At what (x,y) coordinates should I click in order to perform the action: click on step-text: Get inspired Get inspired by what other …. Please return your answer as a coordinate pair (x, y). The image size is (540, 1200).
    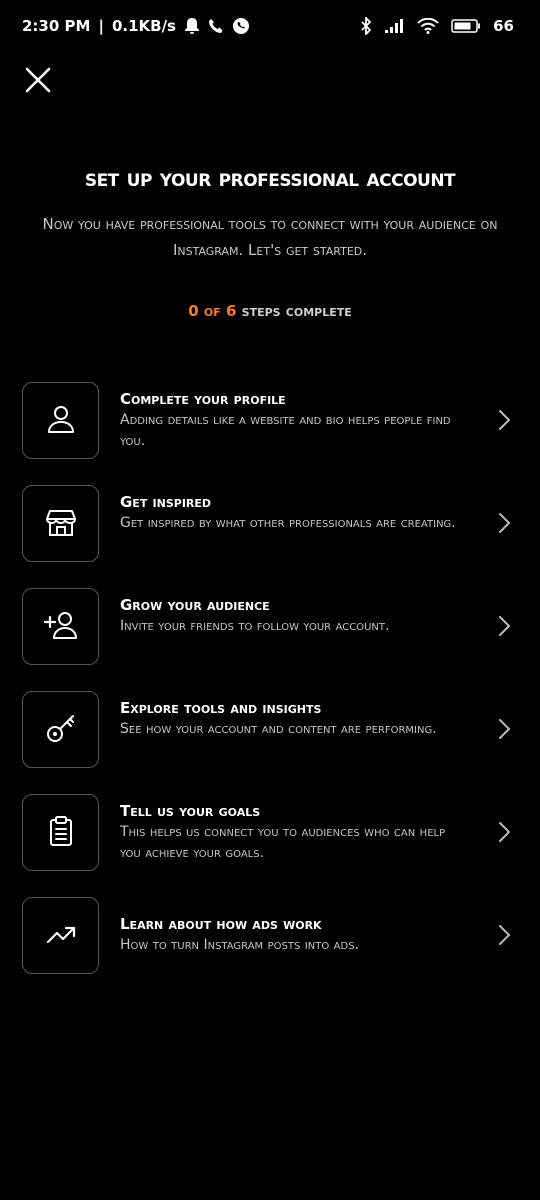
    Looking at the image, I should click on (295, 513).